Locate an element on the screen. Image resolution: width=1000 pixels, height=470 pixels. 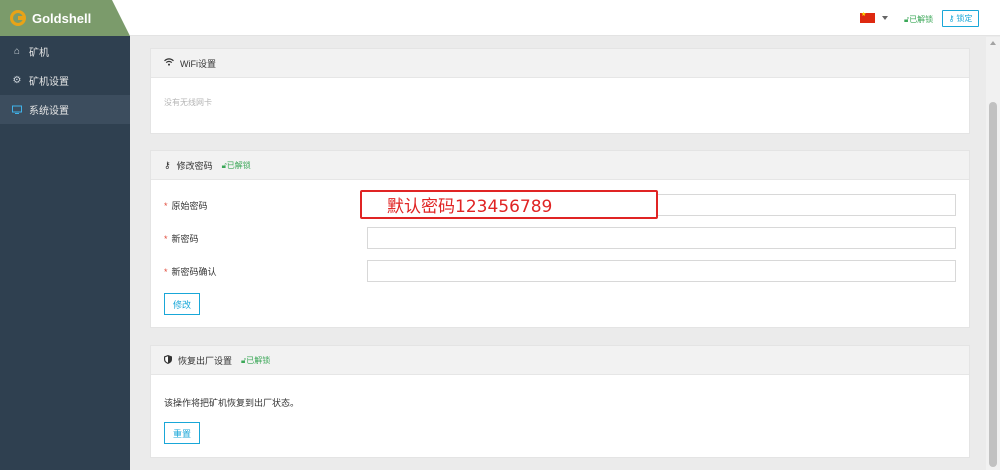
unlock-status: 🔓︎已解锁 is located at coordinates (919, 19).